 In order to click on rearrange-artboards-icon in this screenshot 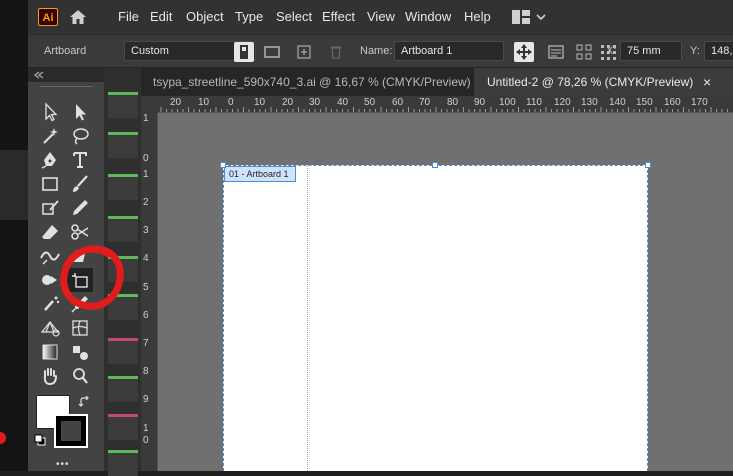, I will do `click(584, 52)`.